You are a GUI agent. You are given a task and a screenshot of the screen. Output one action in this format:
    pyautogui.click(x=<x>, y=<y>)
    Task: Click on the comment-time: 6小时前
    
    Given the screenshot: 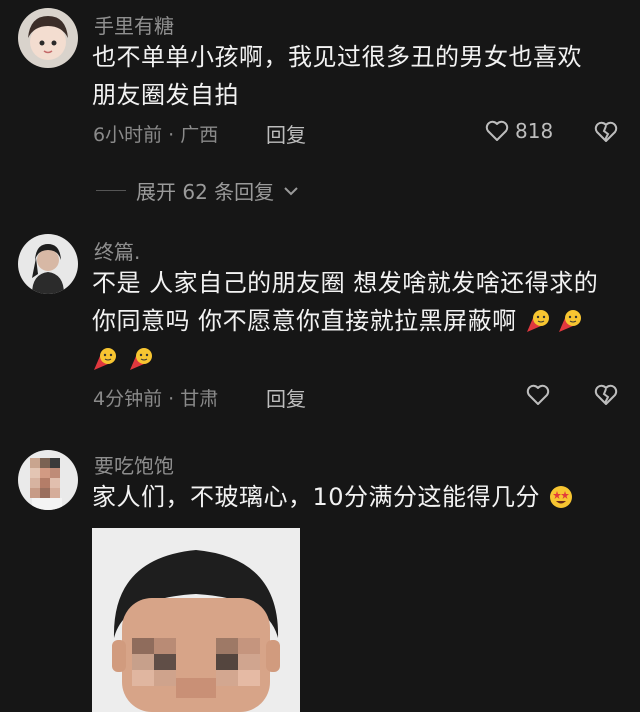 What is the action you would take?
    pyautogui.click(x=128, y=135)
    